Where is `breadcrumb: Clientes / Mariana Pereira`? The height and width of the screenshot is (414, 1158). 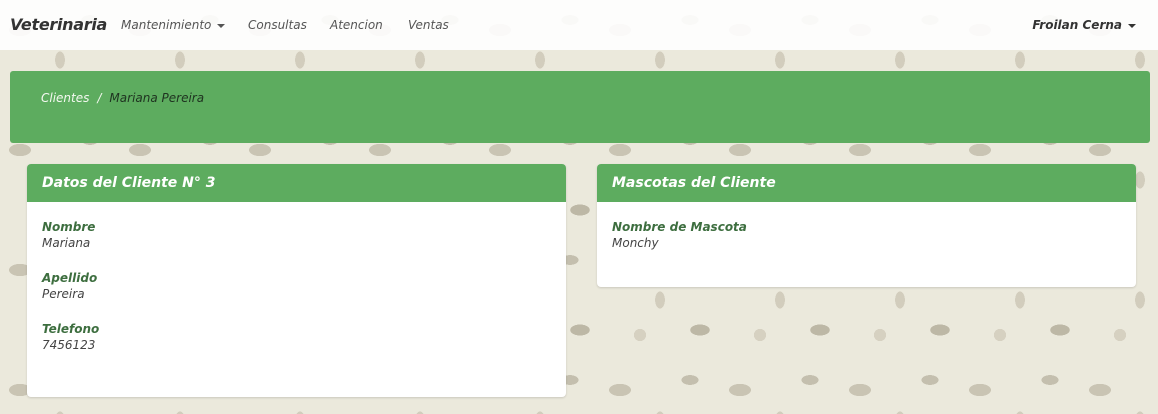 breadcrumb: Clientes / Mariana Pereira is located at coordinates (122, 98).